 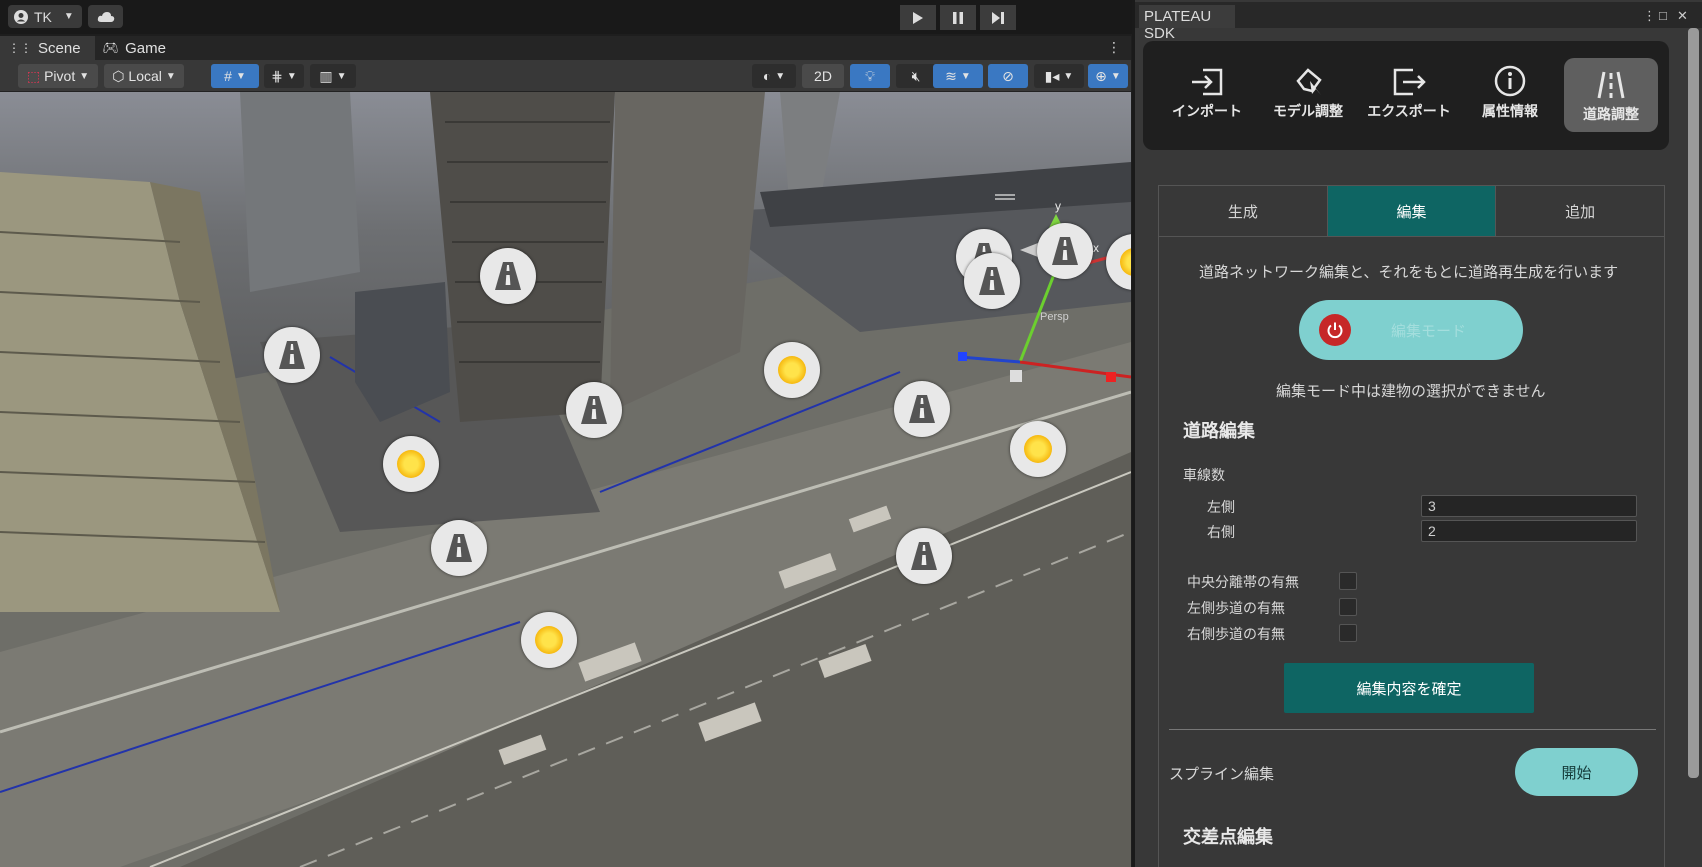 What do you see at coordinates (1663, 15) in the screenshot?
I see `maximize-icon: □` at bounding box center [1663, 15].